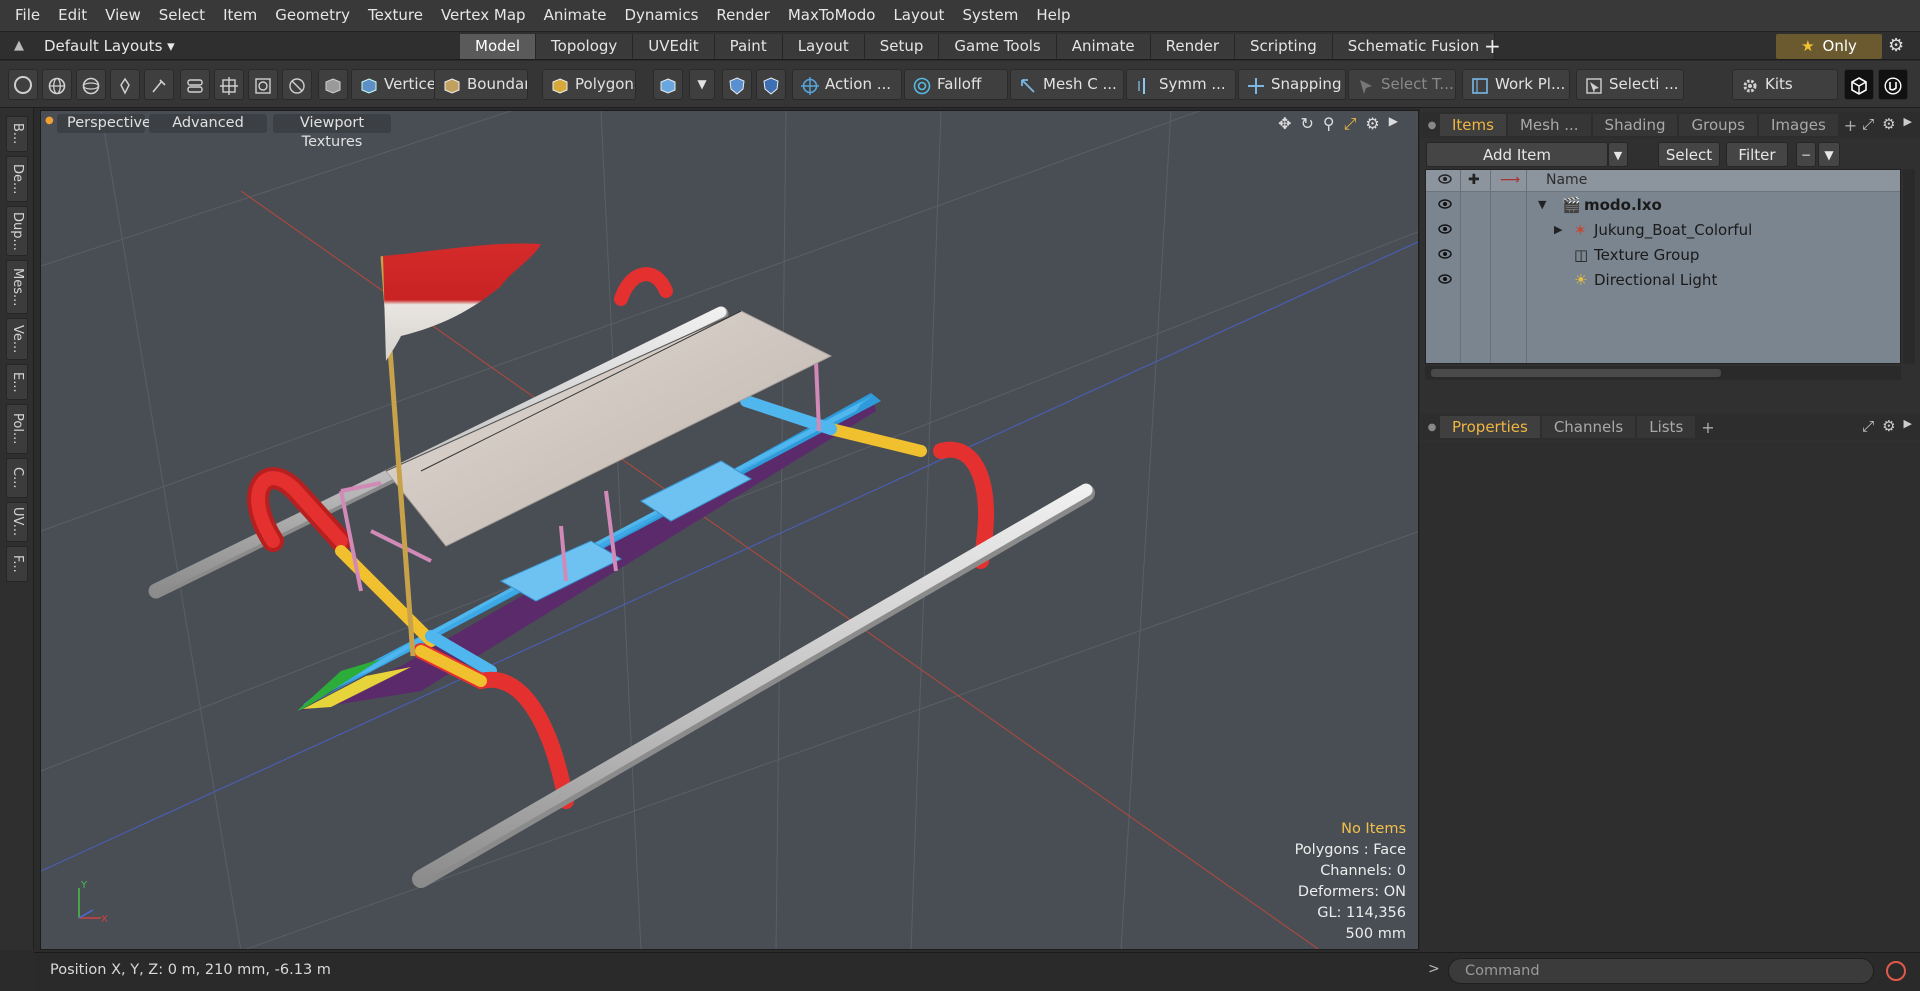 The image size is (1920, 991). What do you see at coordinates (1329, 124) in the screenshot?
I see `zoom-icon: ⚲` at bounding box center [1329, 124].